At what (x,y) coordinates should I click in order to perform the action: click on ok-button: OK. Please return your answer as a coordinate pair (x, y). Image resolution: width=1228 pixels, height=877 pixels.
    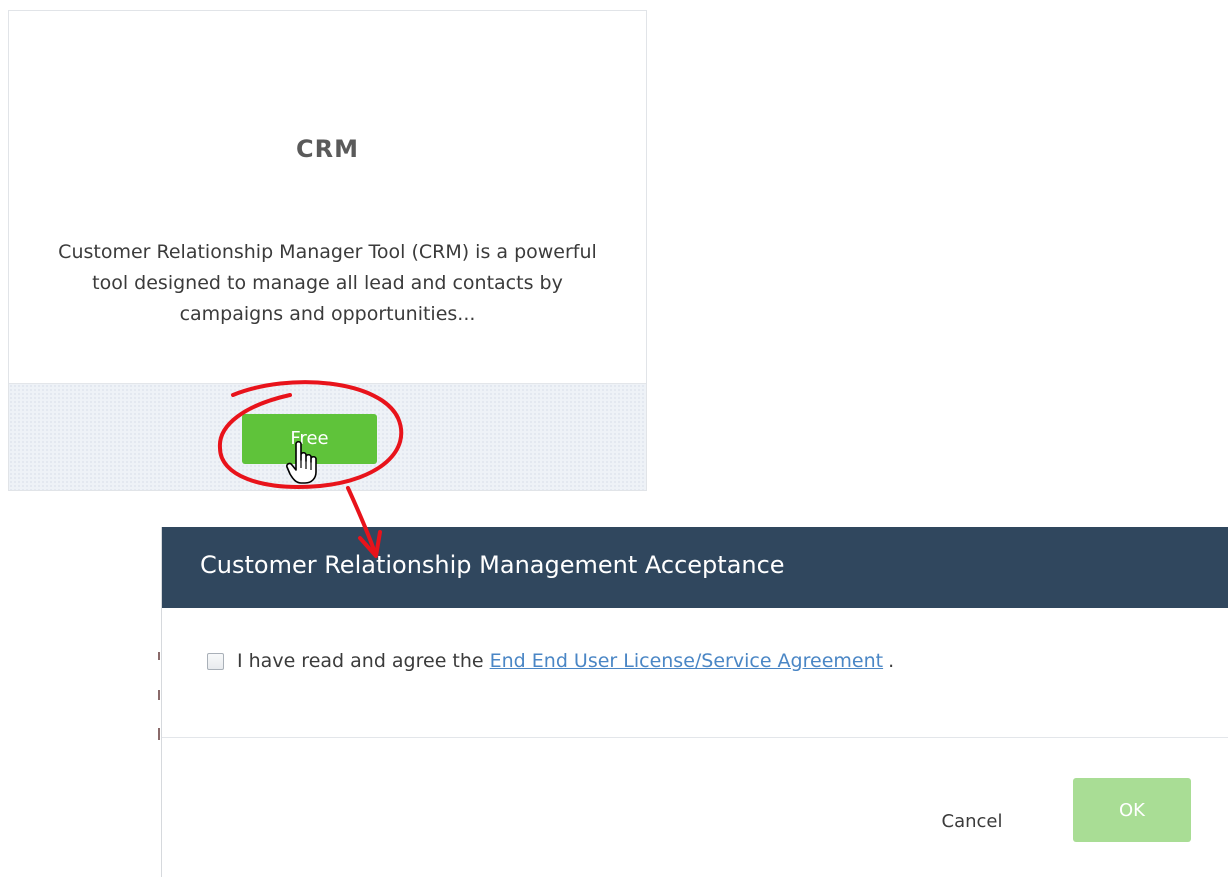
    Looking at the image, I should click on (1132, 810).